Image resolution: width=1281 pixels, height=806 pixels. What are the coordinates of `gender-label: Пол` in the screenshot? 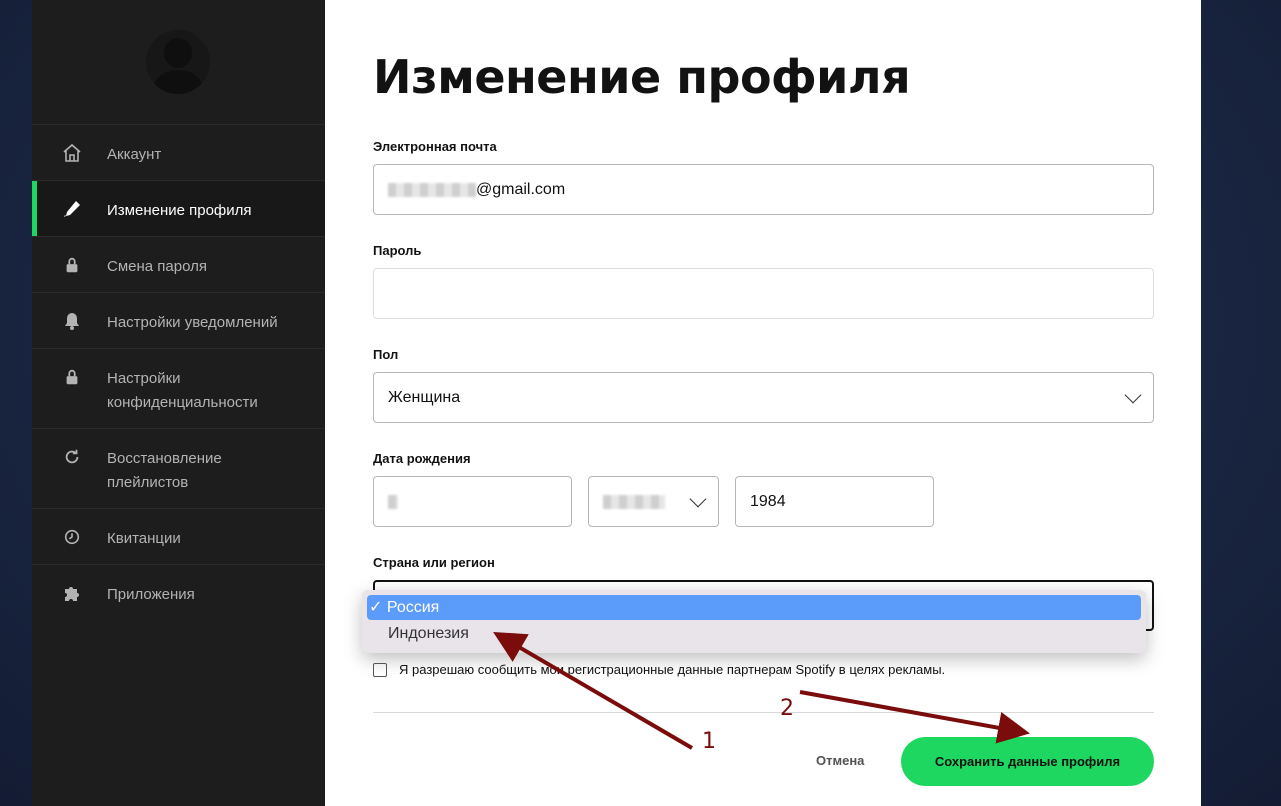 It's located at (386, 354).